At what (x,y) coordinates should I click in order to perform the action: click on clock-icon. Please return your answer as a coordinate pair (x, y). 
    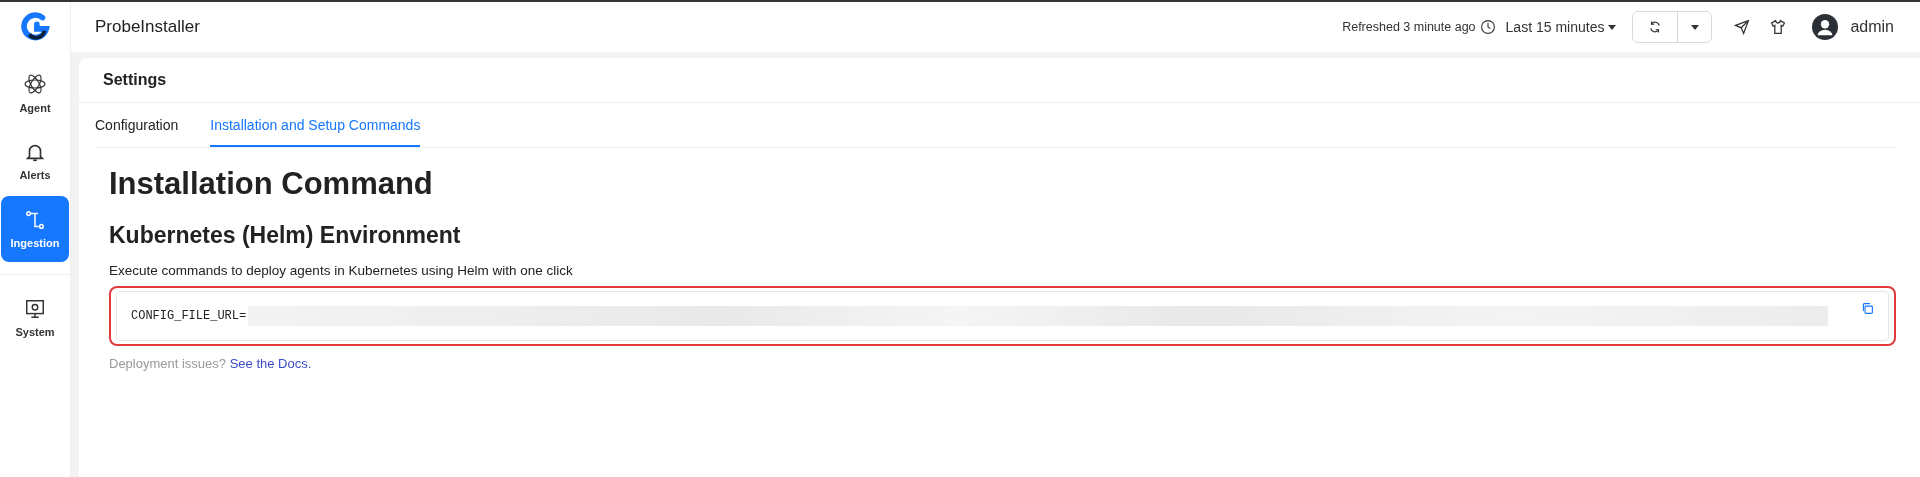
    Looking at the image, I should click on (1487, 27).